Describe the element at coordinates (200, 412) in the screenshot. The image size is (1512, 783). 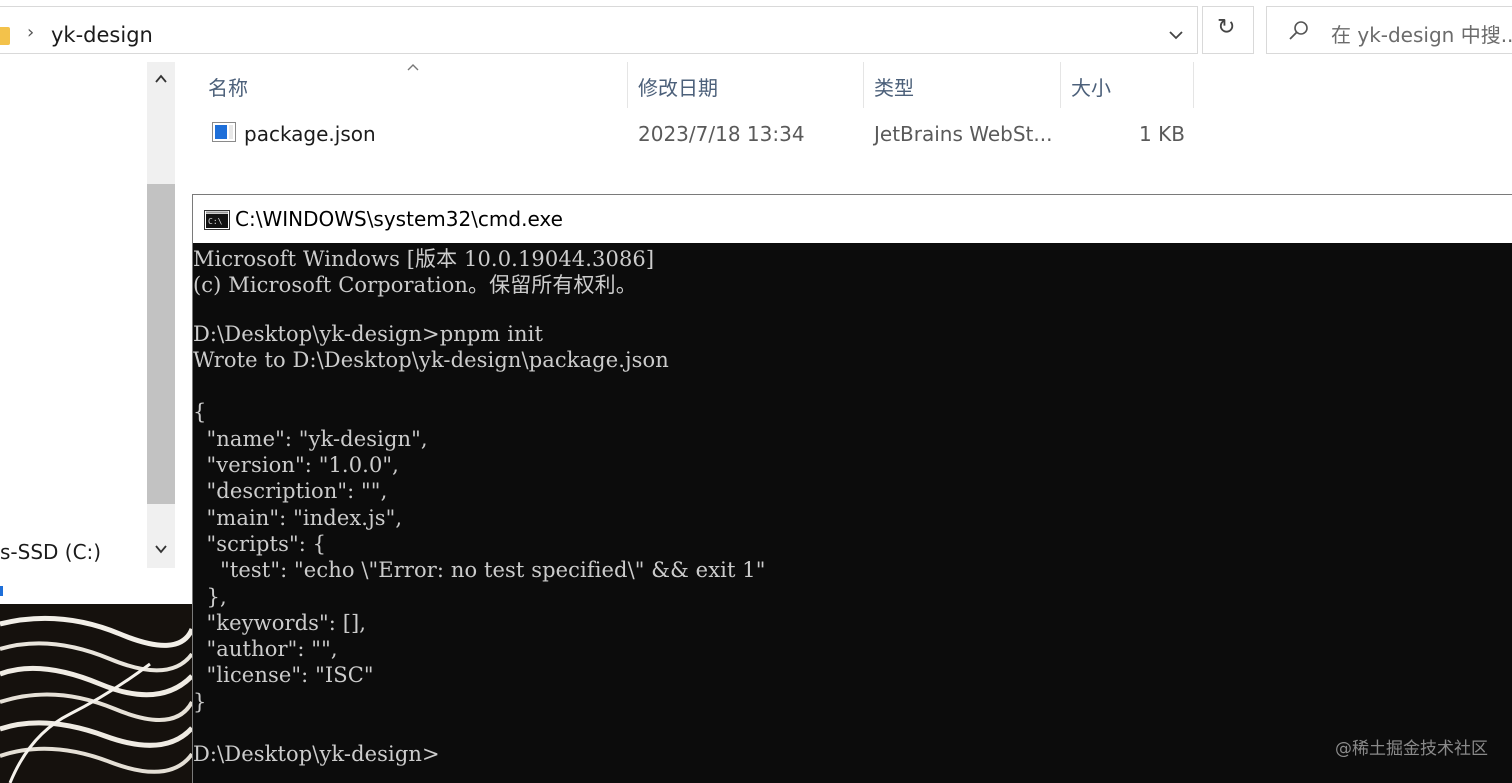
I see `console-line: {` at that location.